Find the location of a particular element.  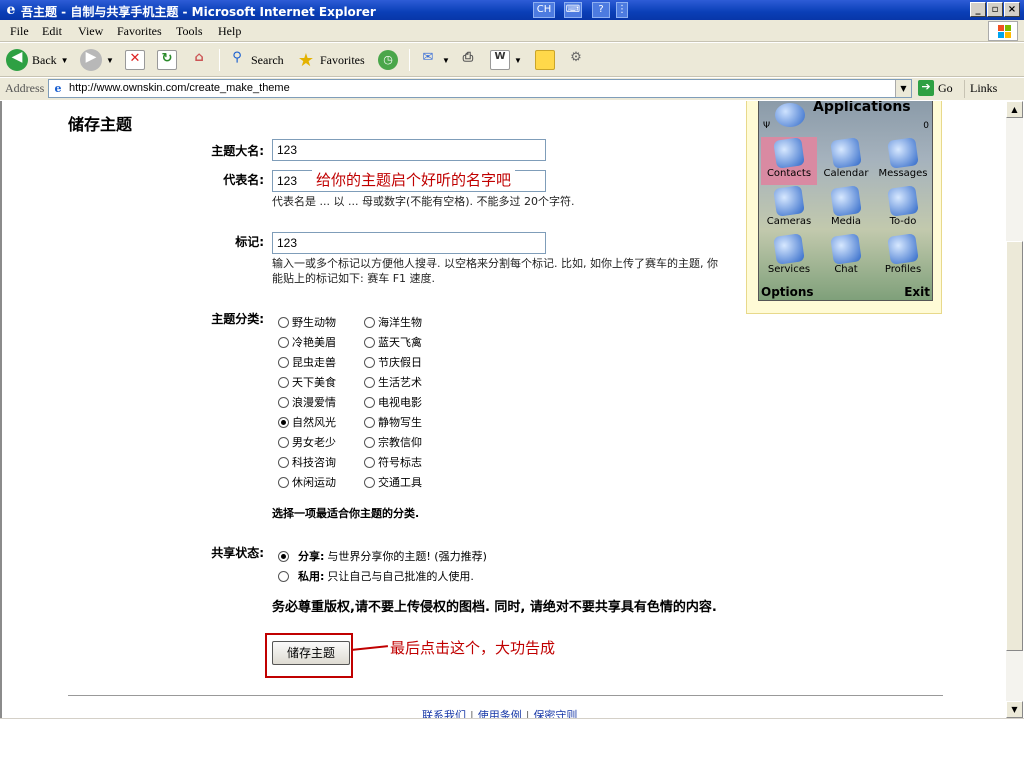

category-option: 节庆假日 is located at coordinates (393, 362).